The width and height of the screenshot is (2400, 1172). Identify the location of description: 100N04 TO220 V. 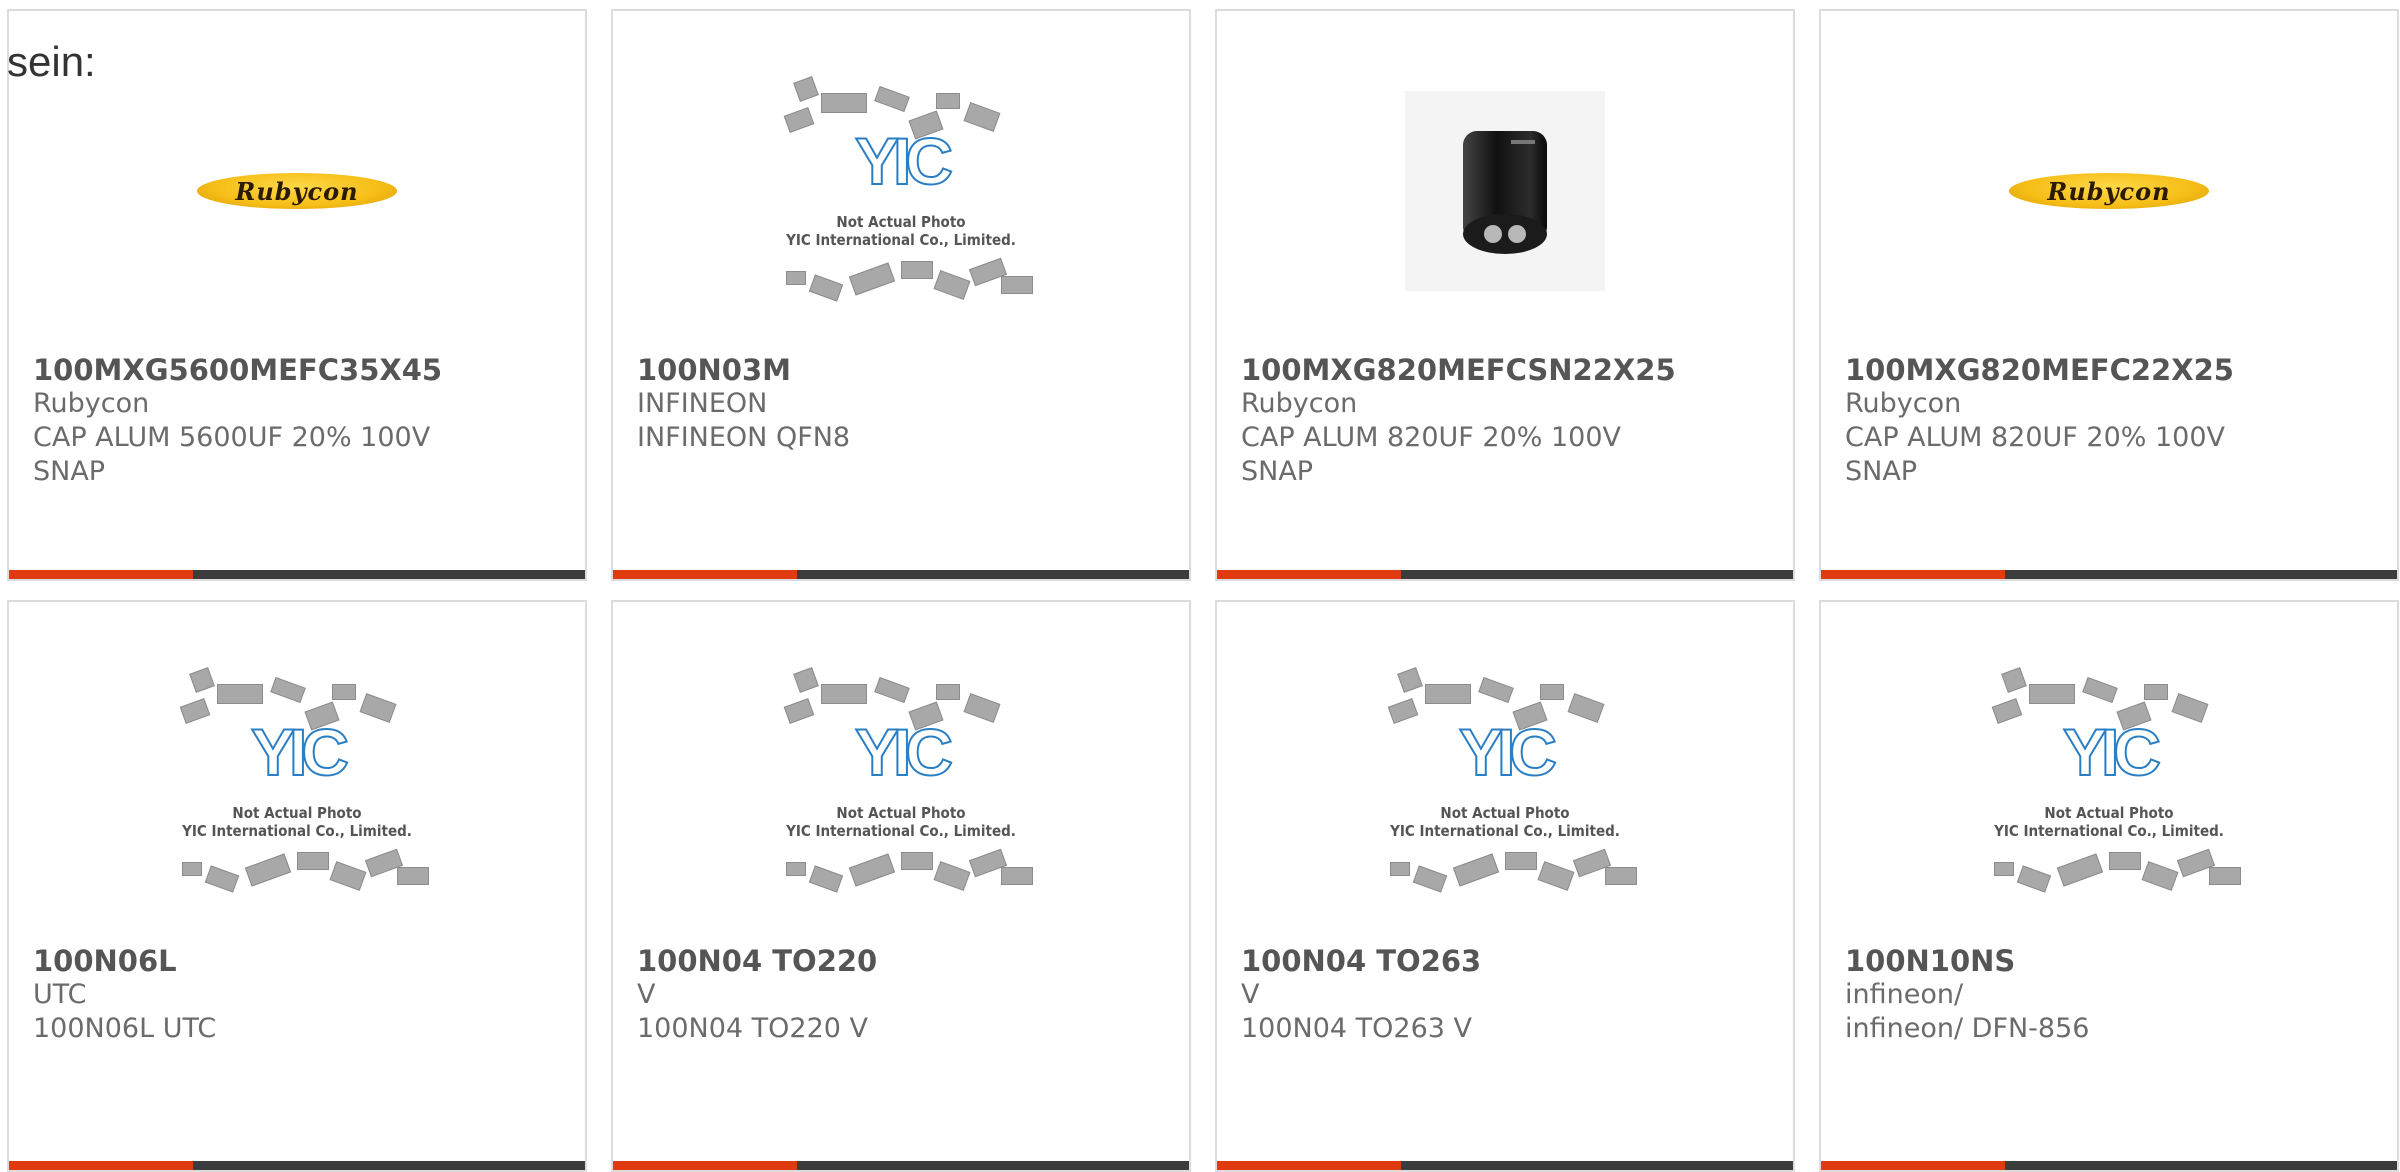
(753, 1028).